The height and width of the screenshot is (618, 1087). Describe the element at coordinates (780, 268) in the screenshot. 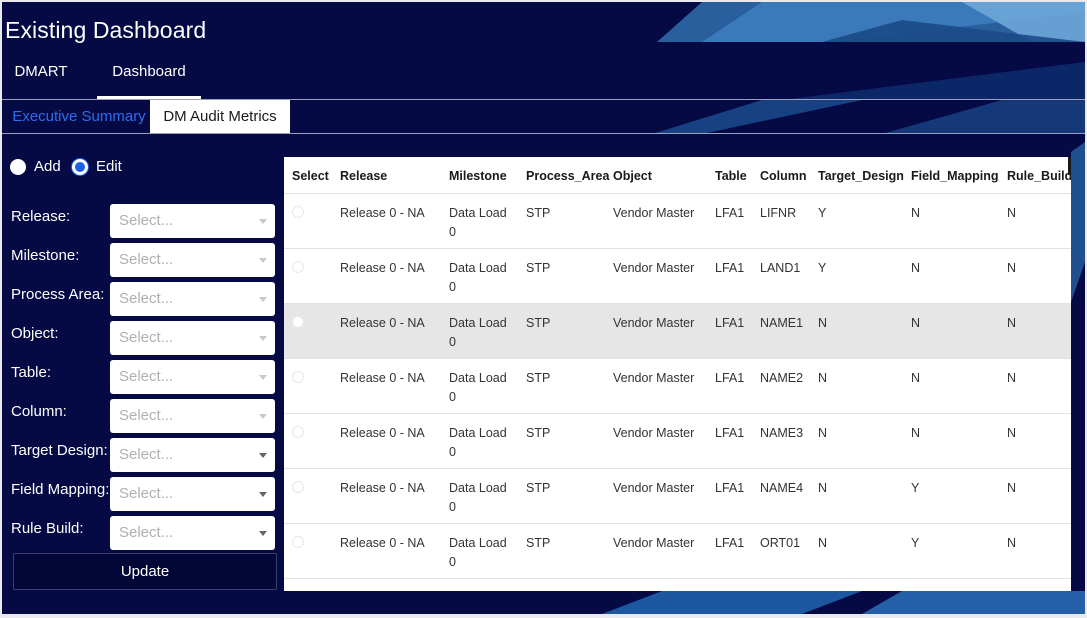

I see `cell-column: LAND1` at that location.